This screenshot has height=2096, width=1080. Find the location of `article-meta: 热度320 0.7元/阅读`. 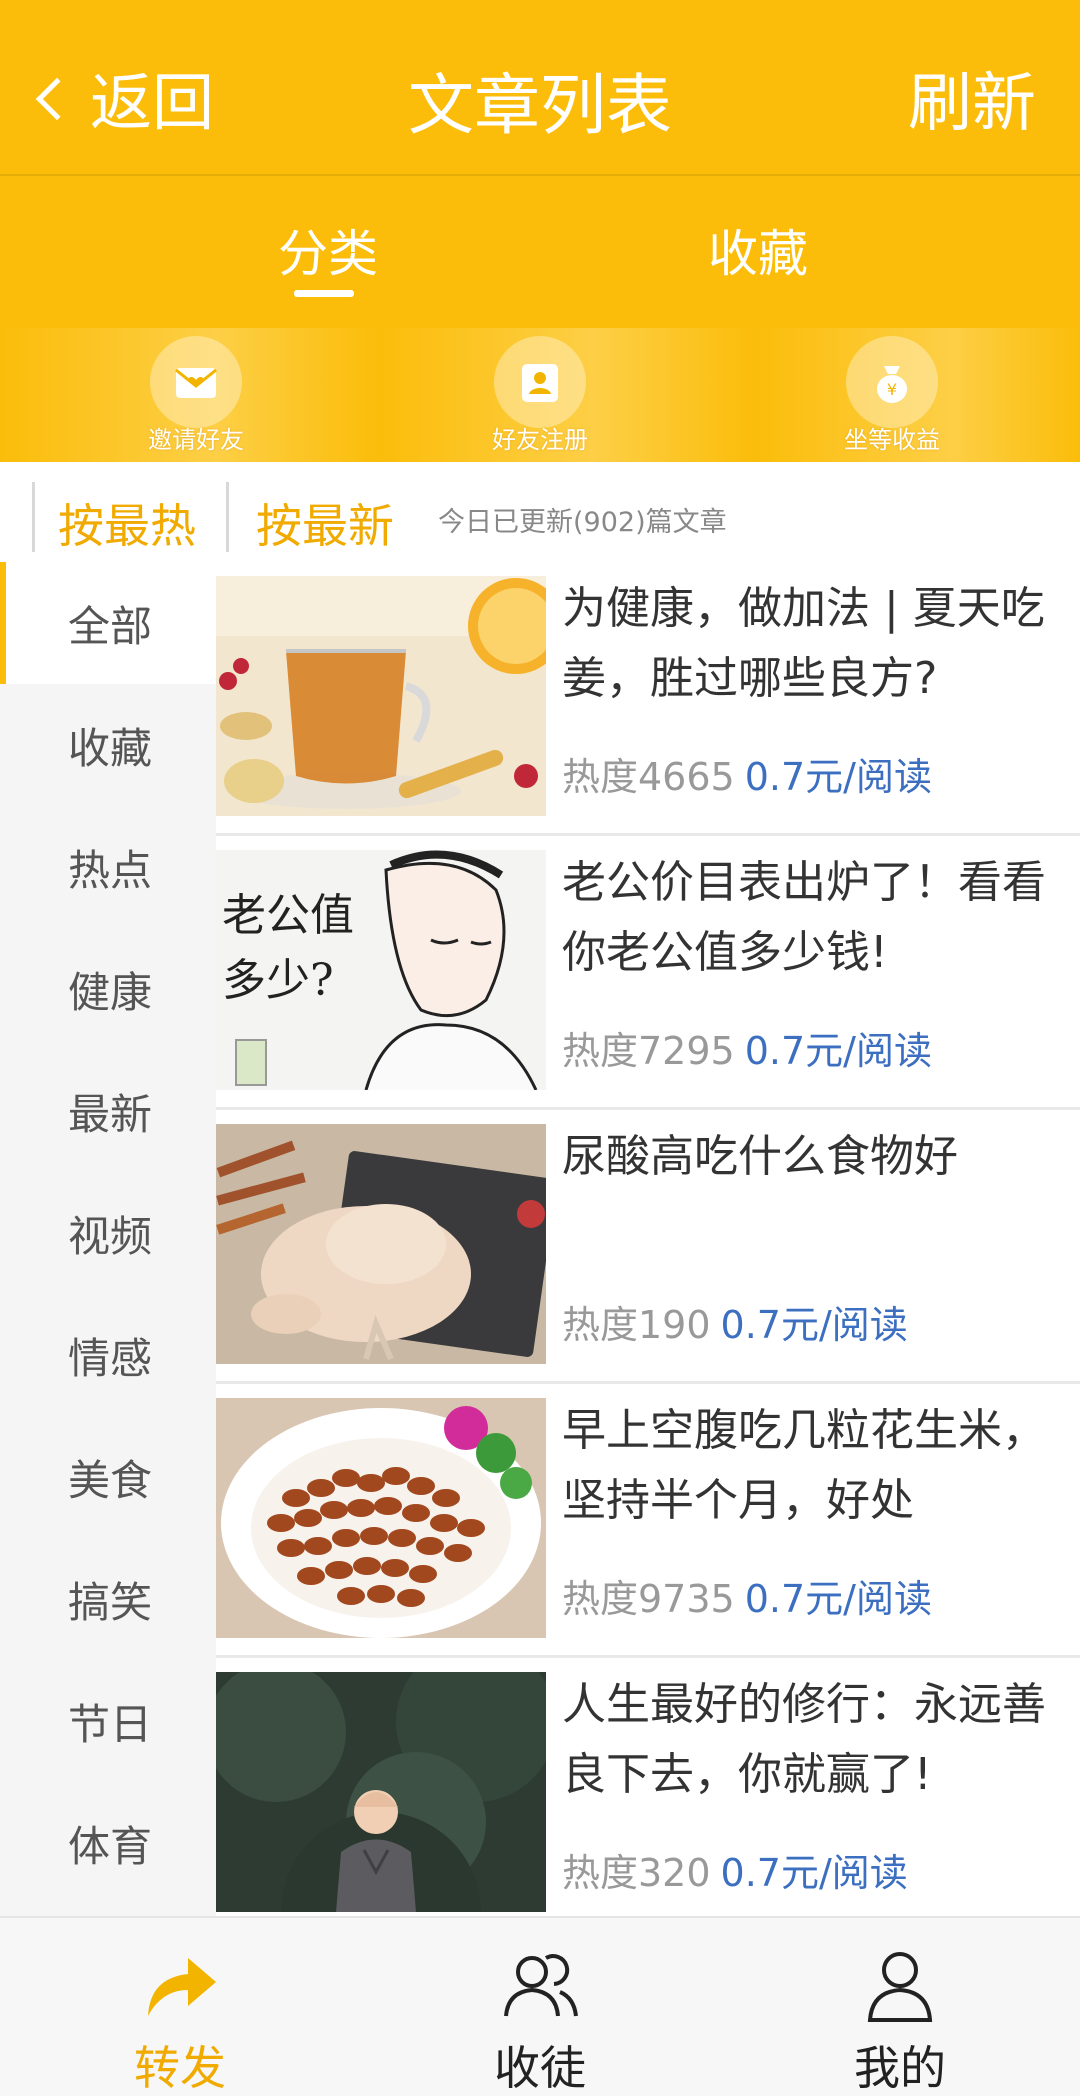

article-meta: 热度320 0.7元/阅读 is located at coordinates (735, 1869).